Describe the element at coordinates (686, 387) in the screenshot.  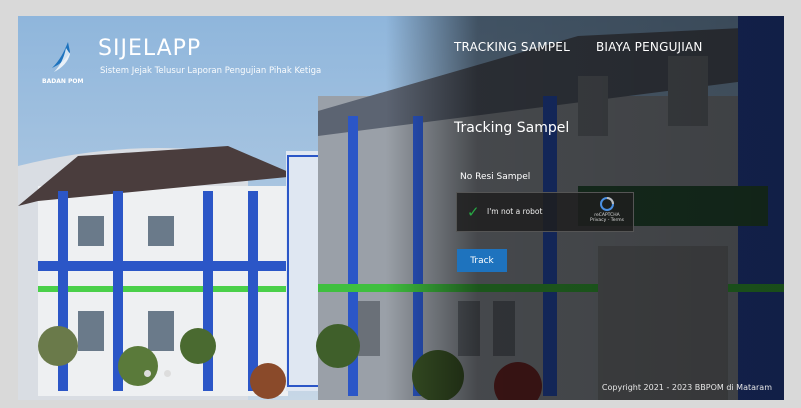
I see `footer-copyright: Copyright 2021 - 2023 BBPOM di Mataram` at that location.